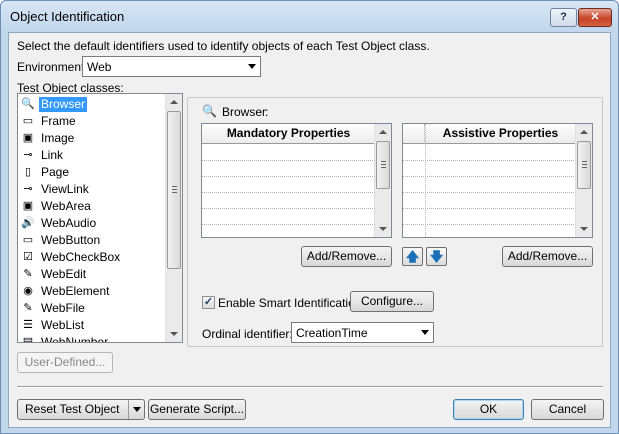 The width and height of the screenshot is (619, 434). I want to click on scroll-up-button, so click(174, 102).